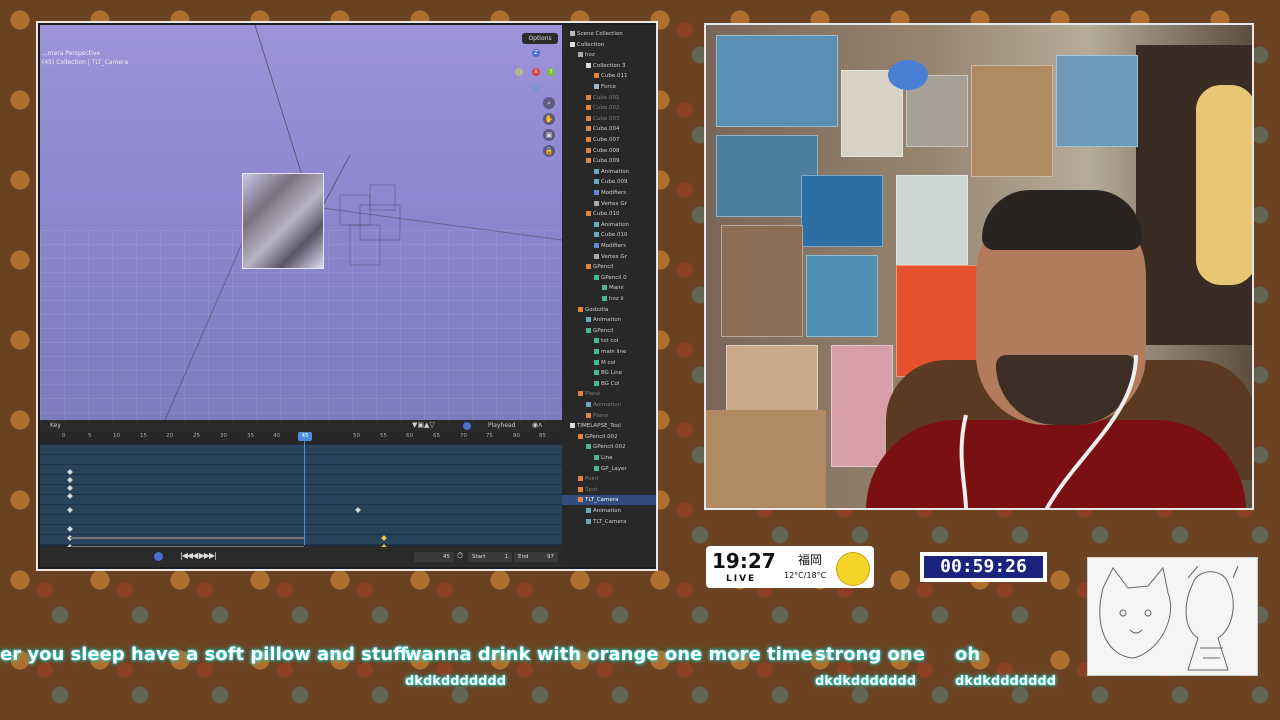 This screenshot has width=1280, height=720. Describe the element at coordinates (590, 140) in the screenshot. I see `outliner-item: Cube.007` at that location.